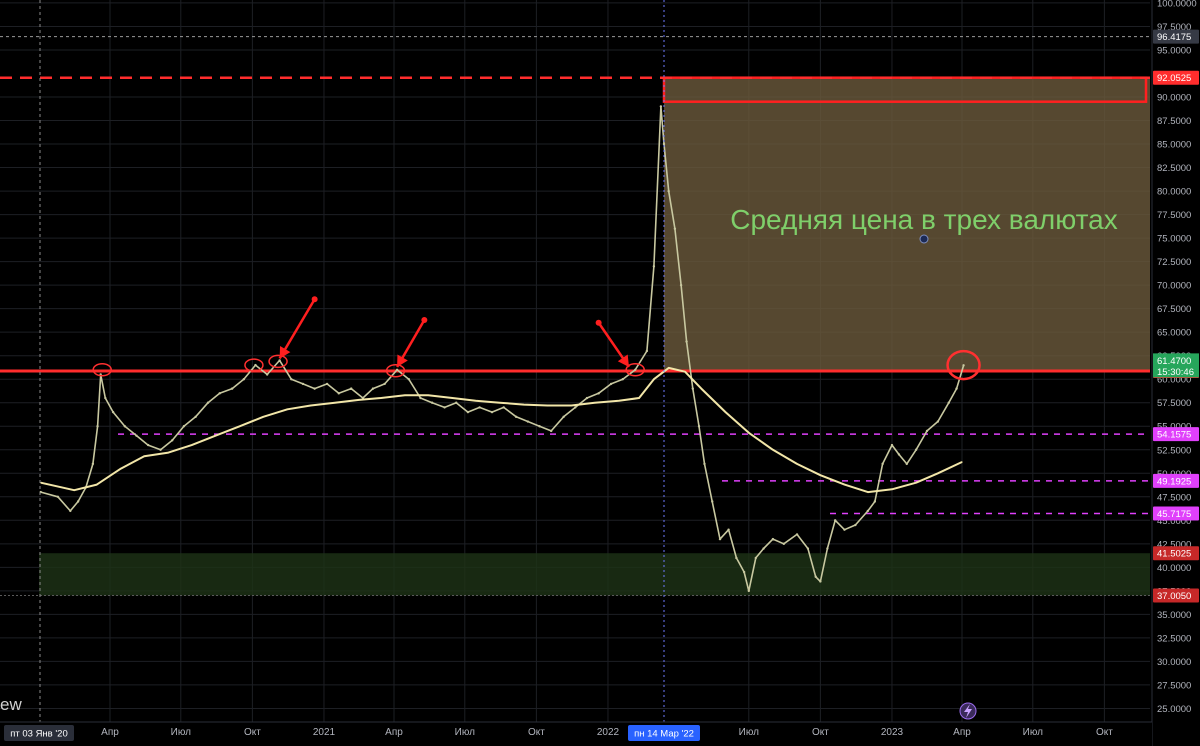 This screenshot has height=746, width=1200. I want to click on y-tick-label: 25.0000, so click(1174, 709).